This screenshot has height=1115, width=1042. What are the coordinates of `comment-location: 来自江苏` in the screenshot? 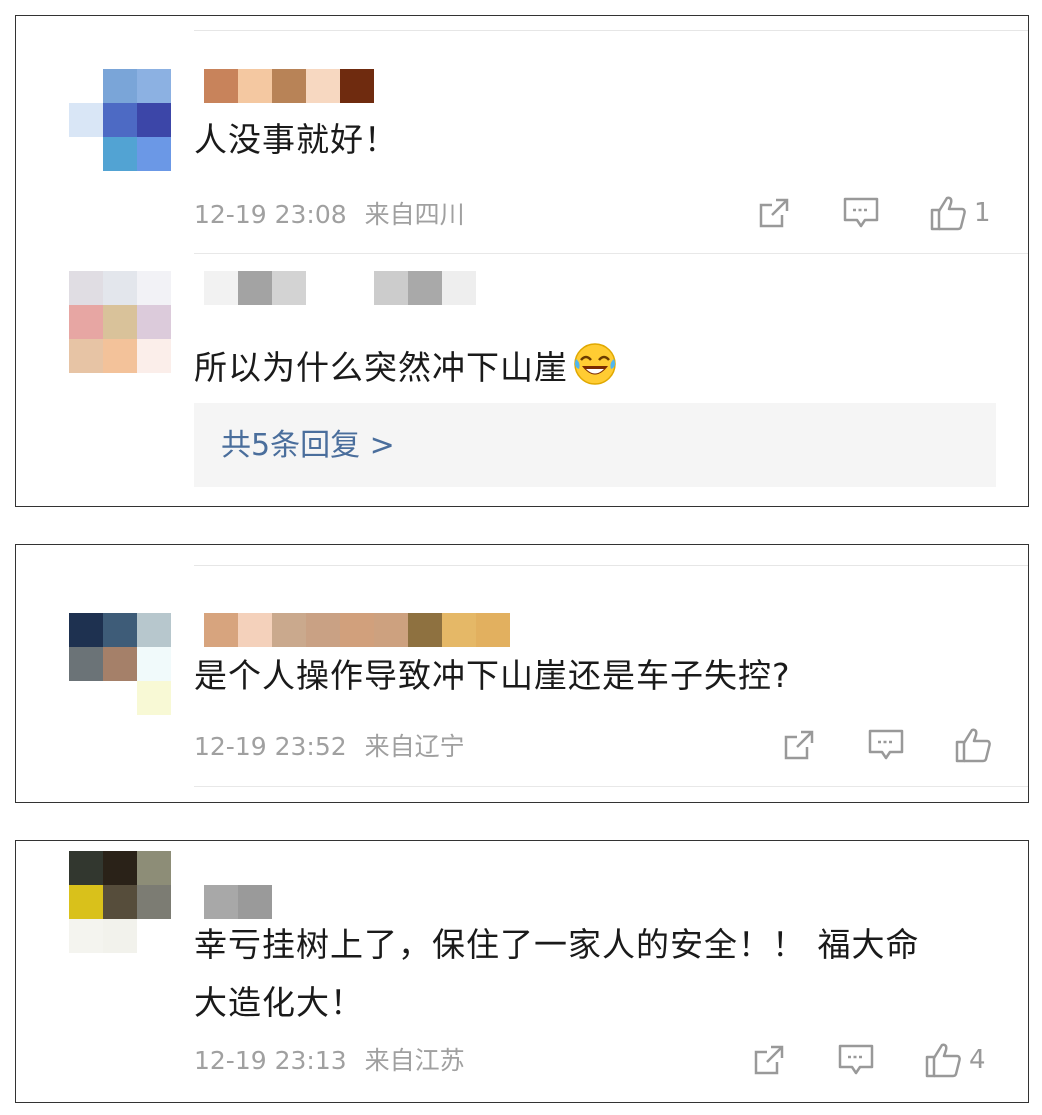 It's located at (414, 1060).